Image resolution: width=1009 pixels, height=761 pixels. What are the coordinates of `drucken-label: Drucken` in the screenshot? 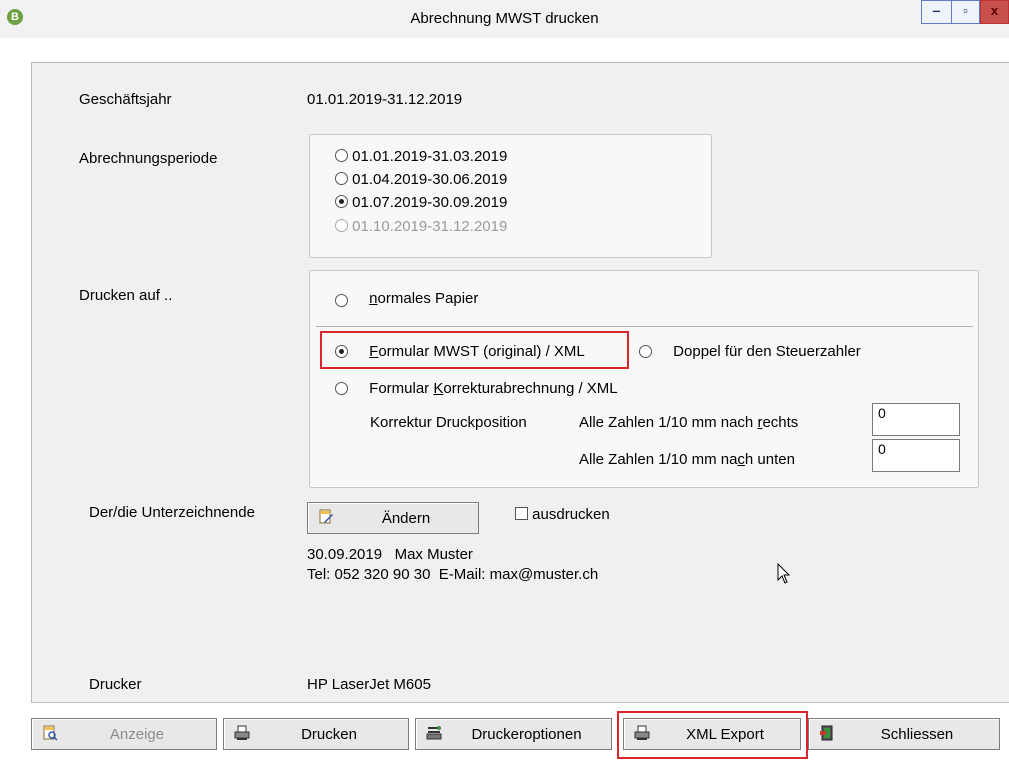 It's located at (329, 734).